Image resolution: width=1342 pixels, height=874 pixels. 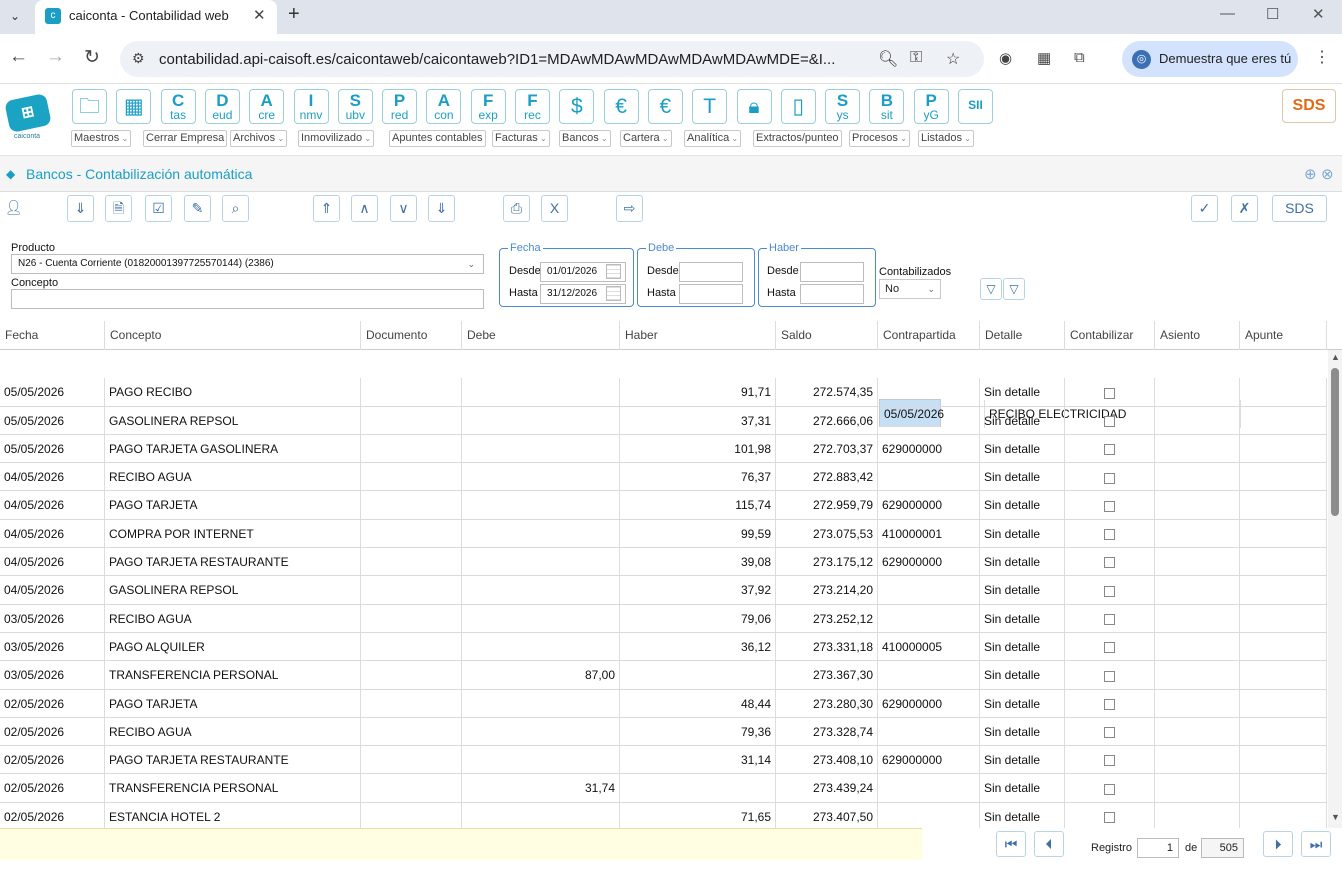 I want to click on contabilizados-select: No ⌄, so click(x=910, y=289).